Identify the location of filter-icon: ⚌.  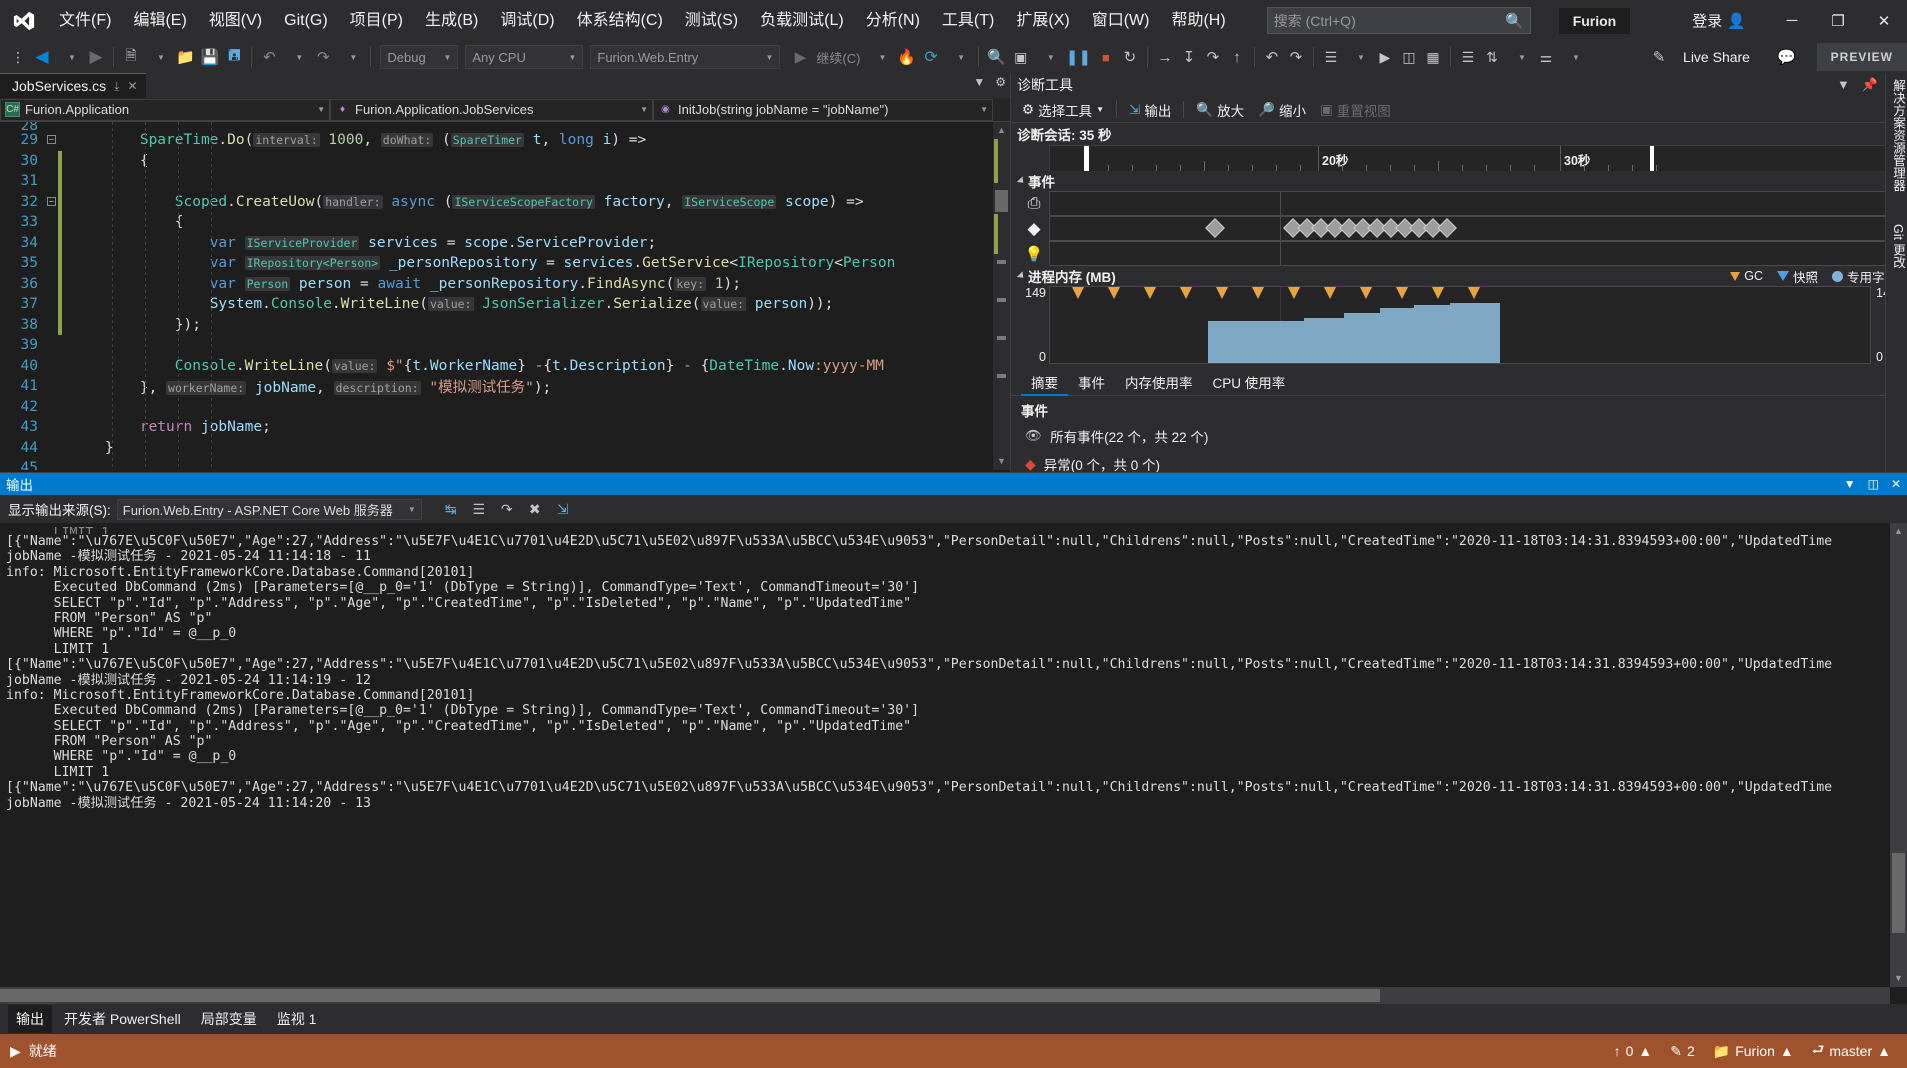
(1546, 57).